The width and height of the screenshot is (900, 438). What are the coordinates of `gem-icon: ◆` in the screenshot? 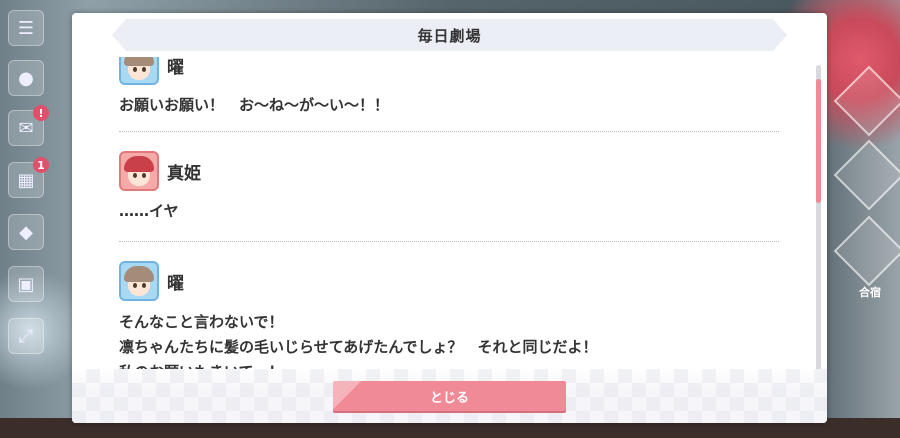 It's located at (26, 232).